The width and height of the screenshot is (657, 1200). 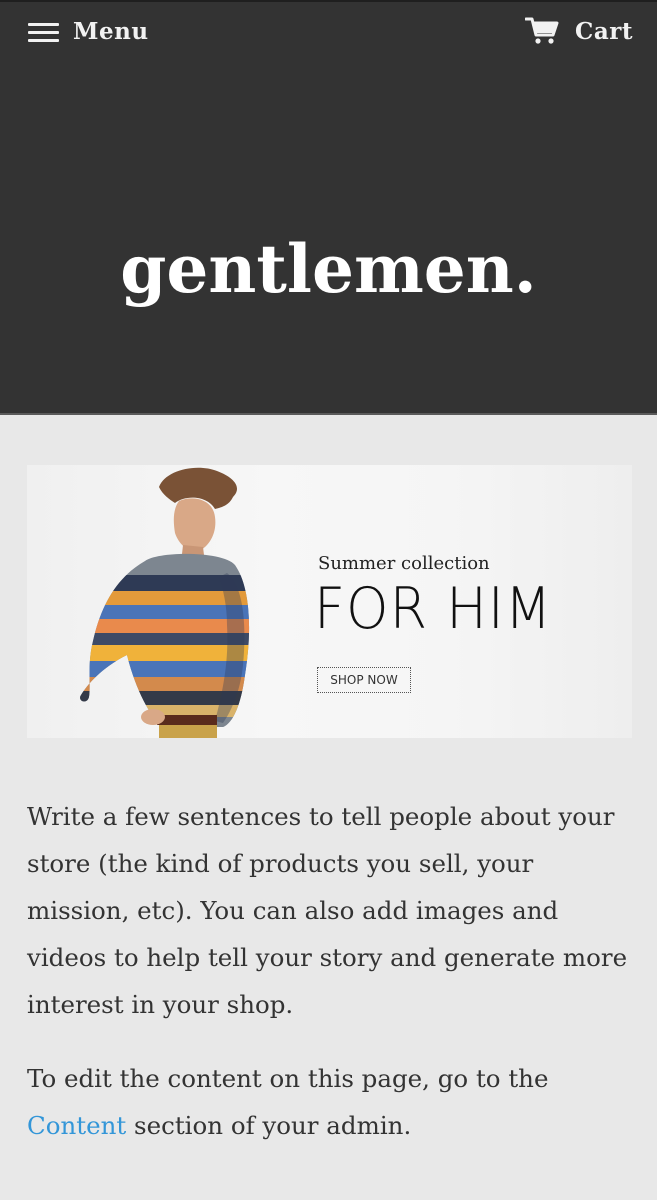 I want to click on menu-label: Menu, so click(x=111, y=31).